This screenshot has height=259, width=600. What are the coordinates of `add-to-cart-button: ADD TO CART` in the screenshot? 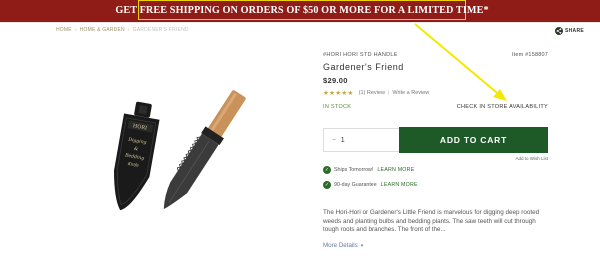 It's located at (473, 140).